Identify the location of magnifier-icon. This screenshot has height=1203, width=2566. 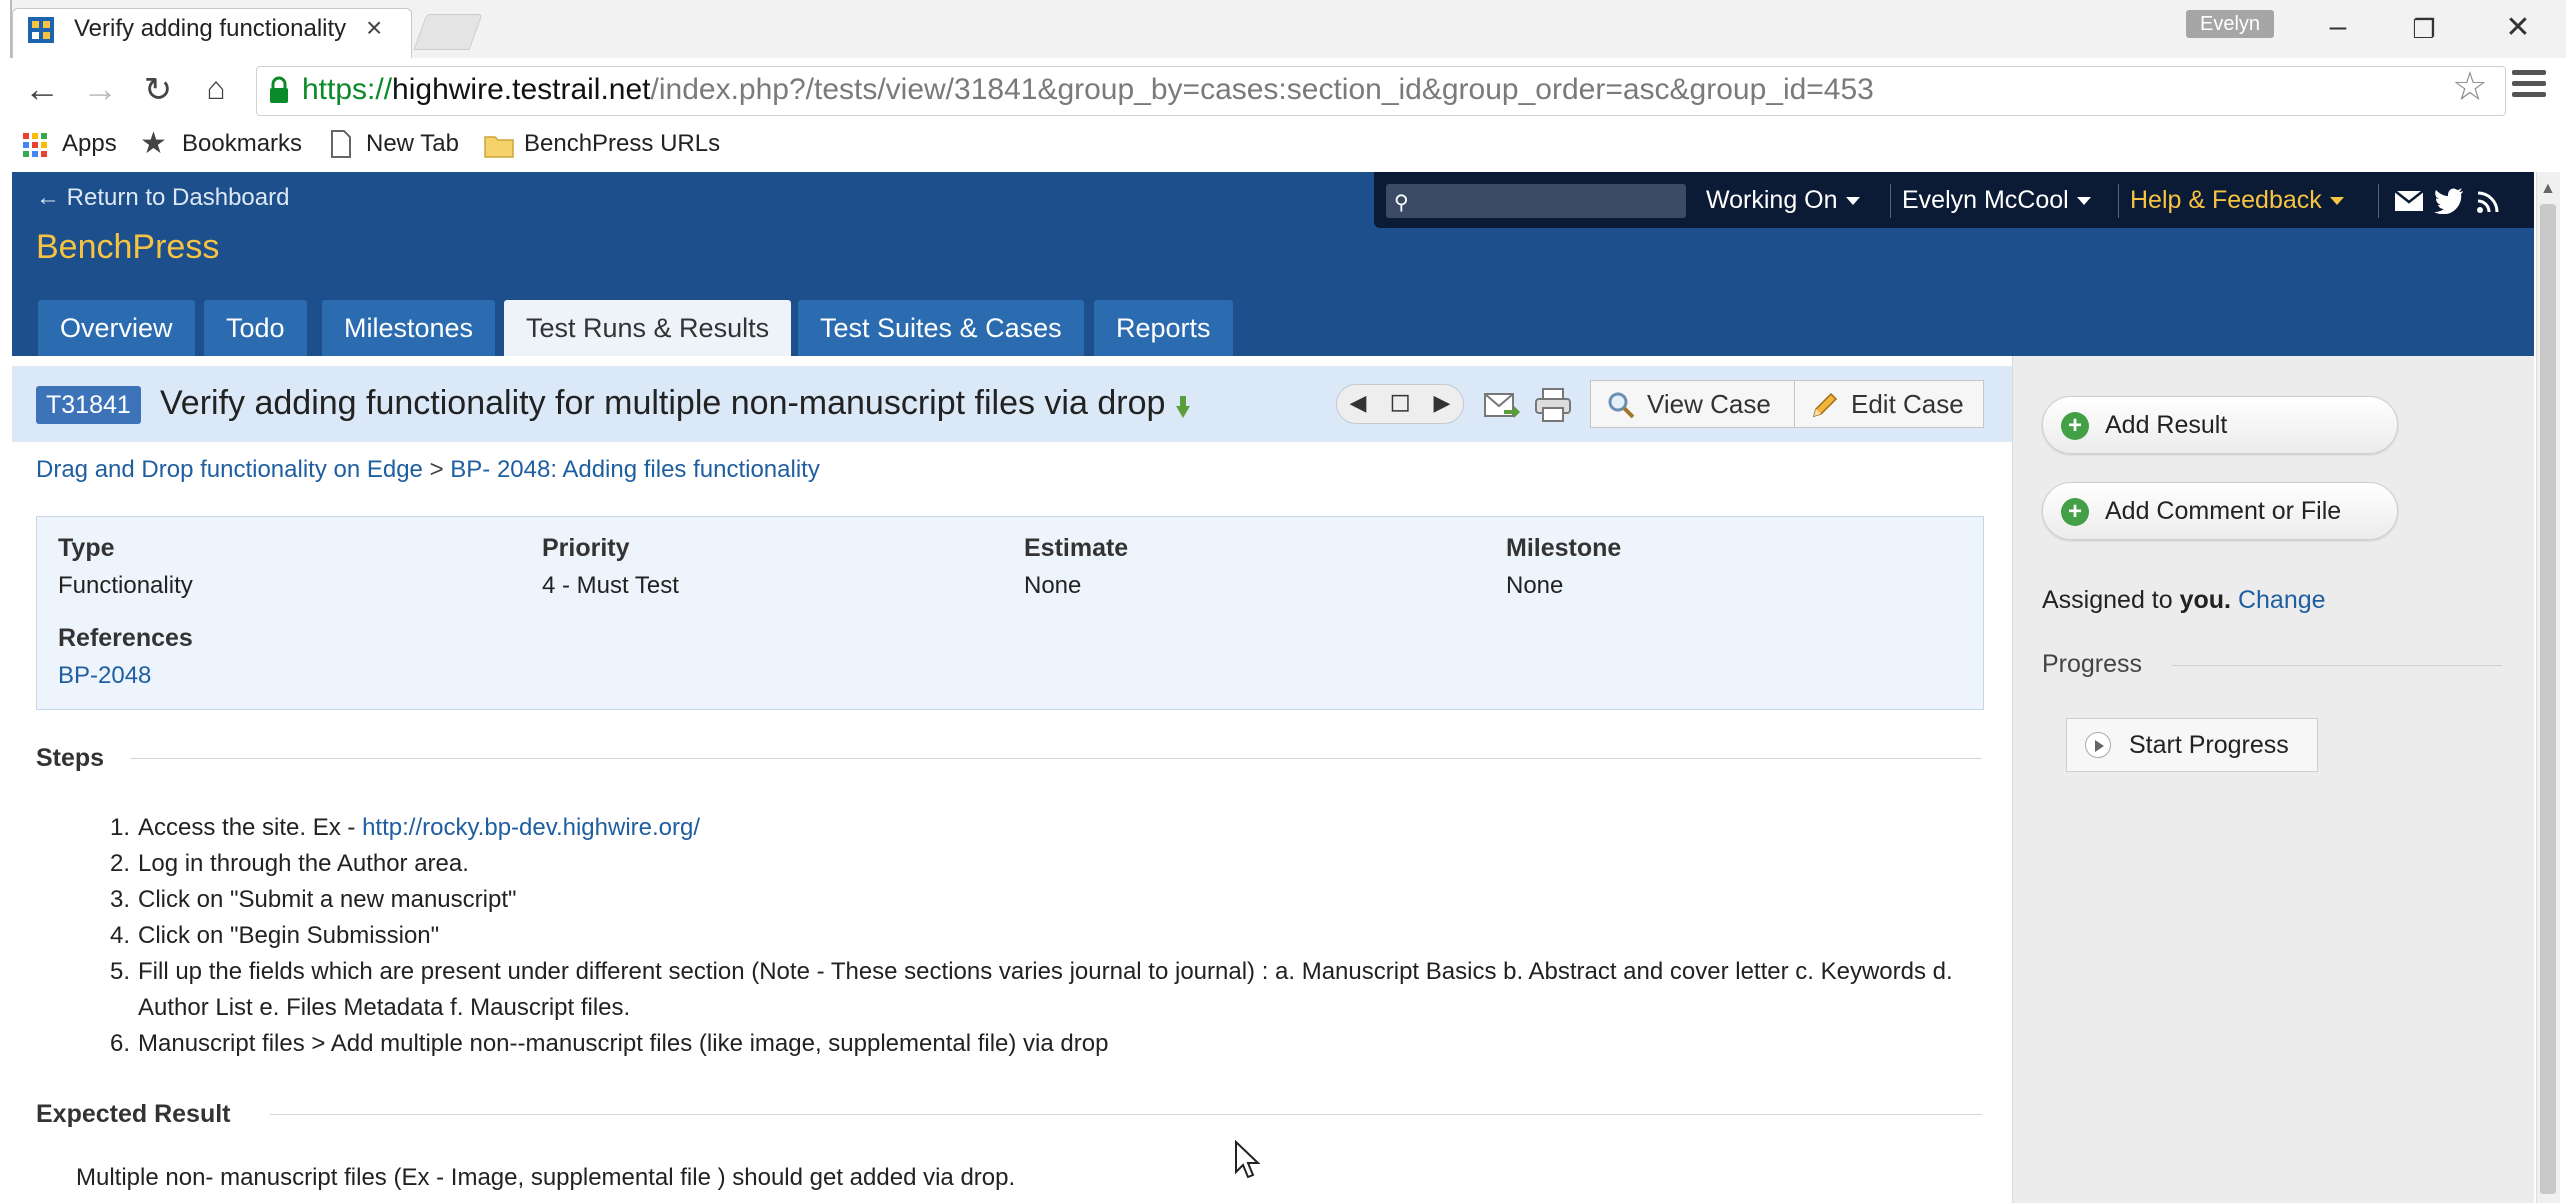
(1621, 405).